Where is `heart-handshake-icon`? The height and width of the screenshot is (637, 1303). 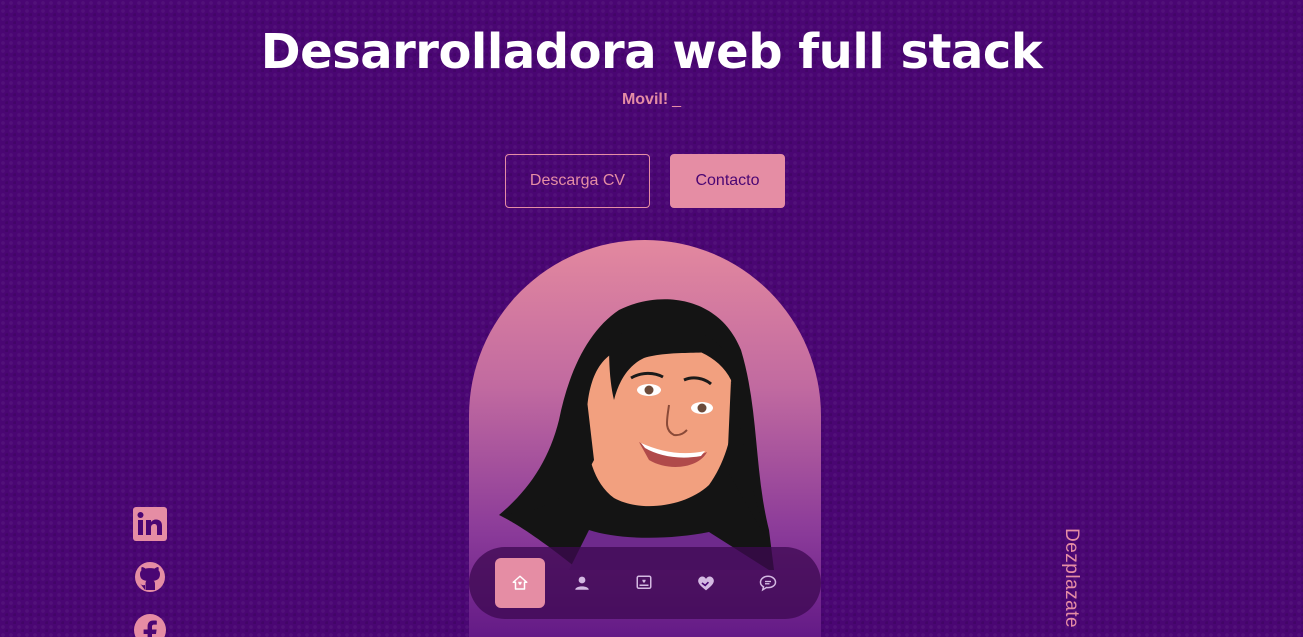
heart-handshake-icon is located at coordinates (706, 583).